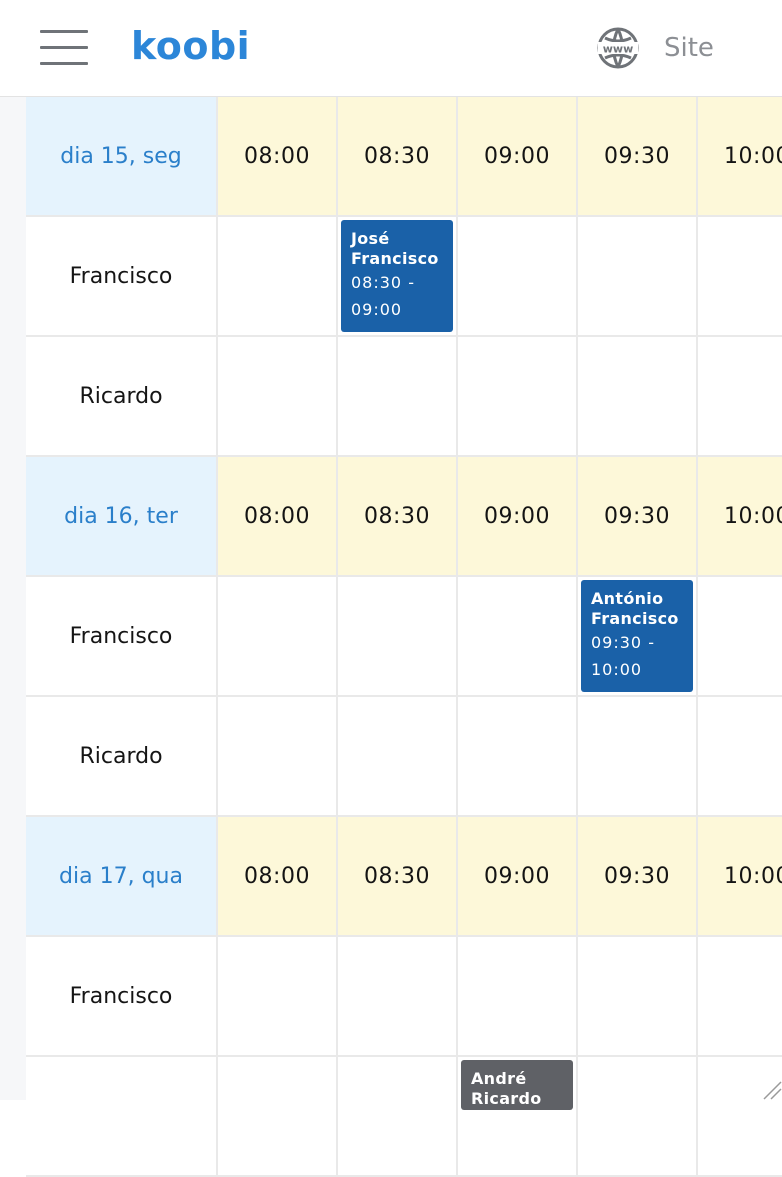 Image resolution: width=782 pixels, height=1177 pixels. What do you see at coordinates (397, 310) in the screenshot?
I see `appointment-end-time: 09:00` at bounding box center [397, 310].